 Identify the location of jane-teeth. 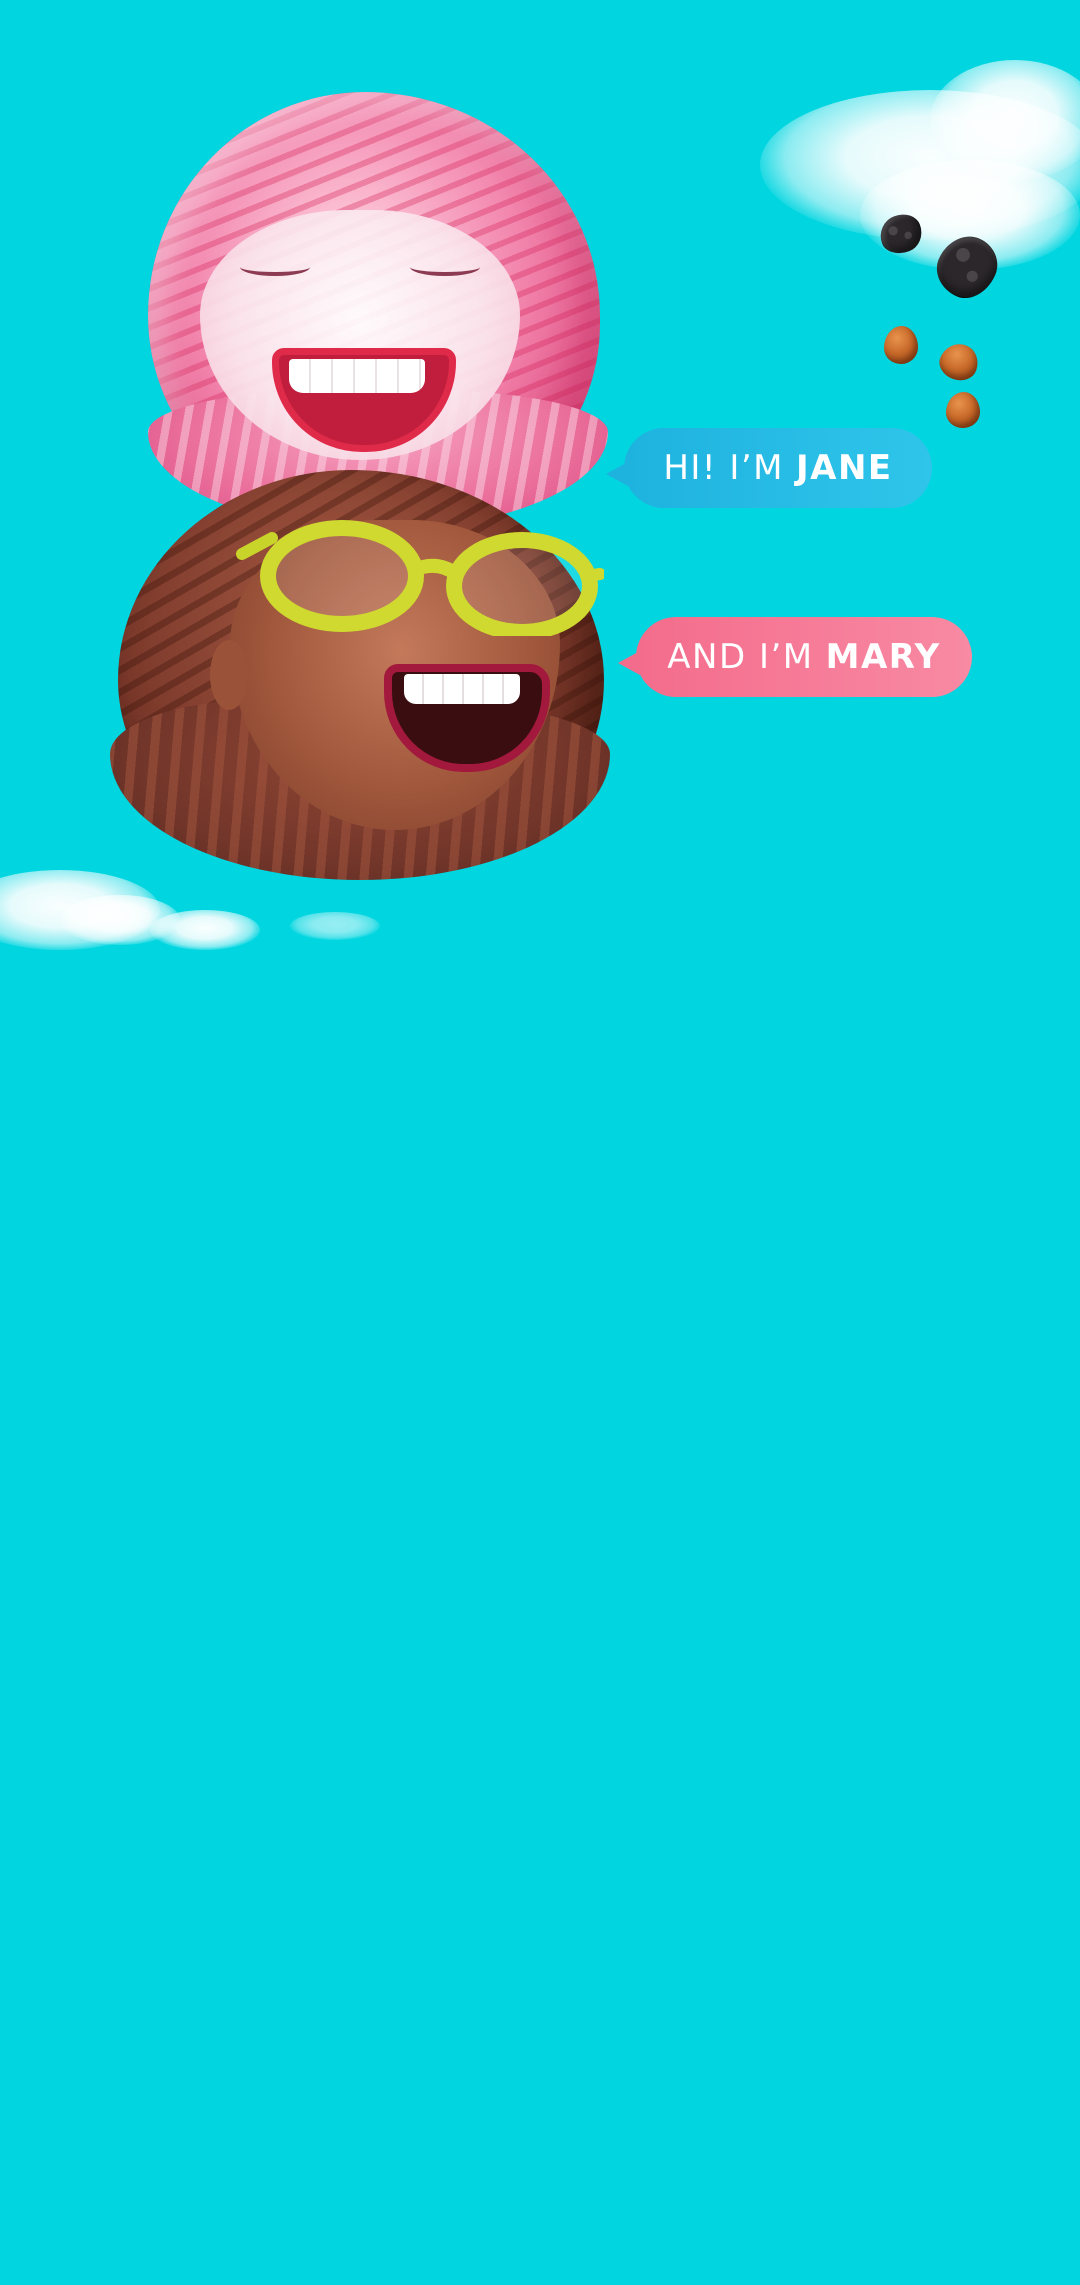
(357, 376).